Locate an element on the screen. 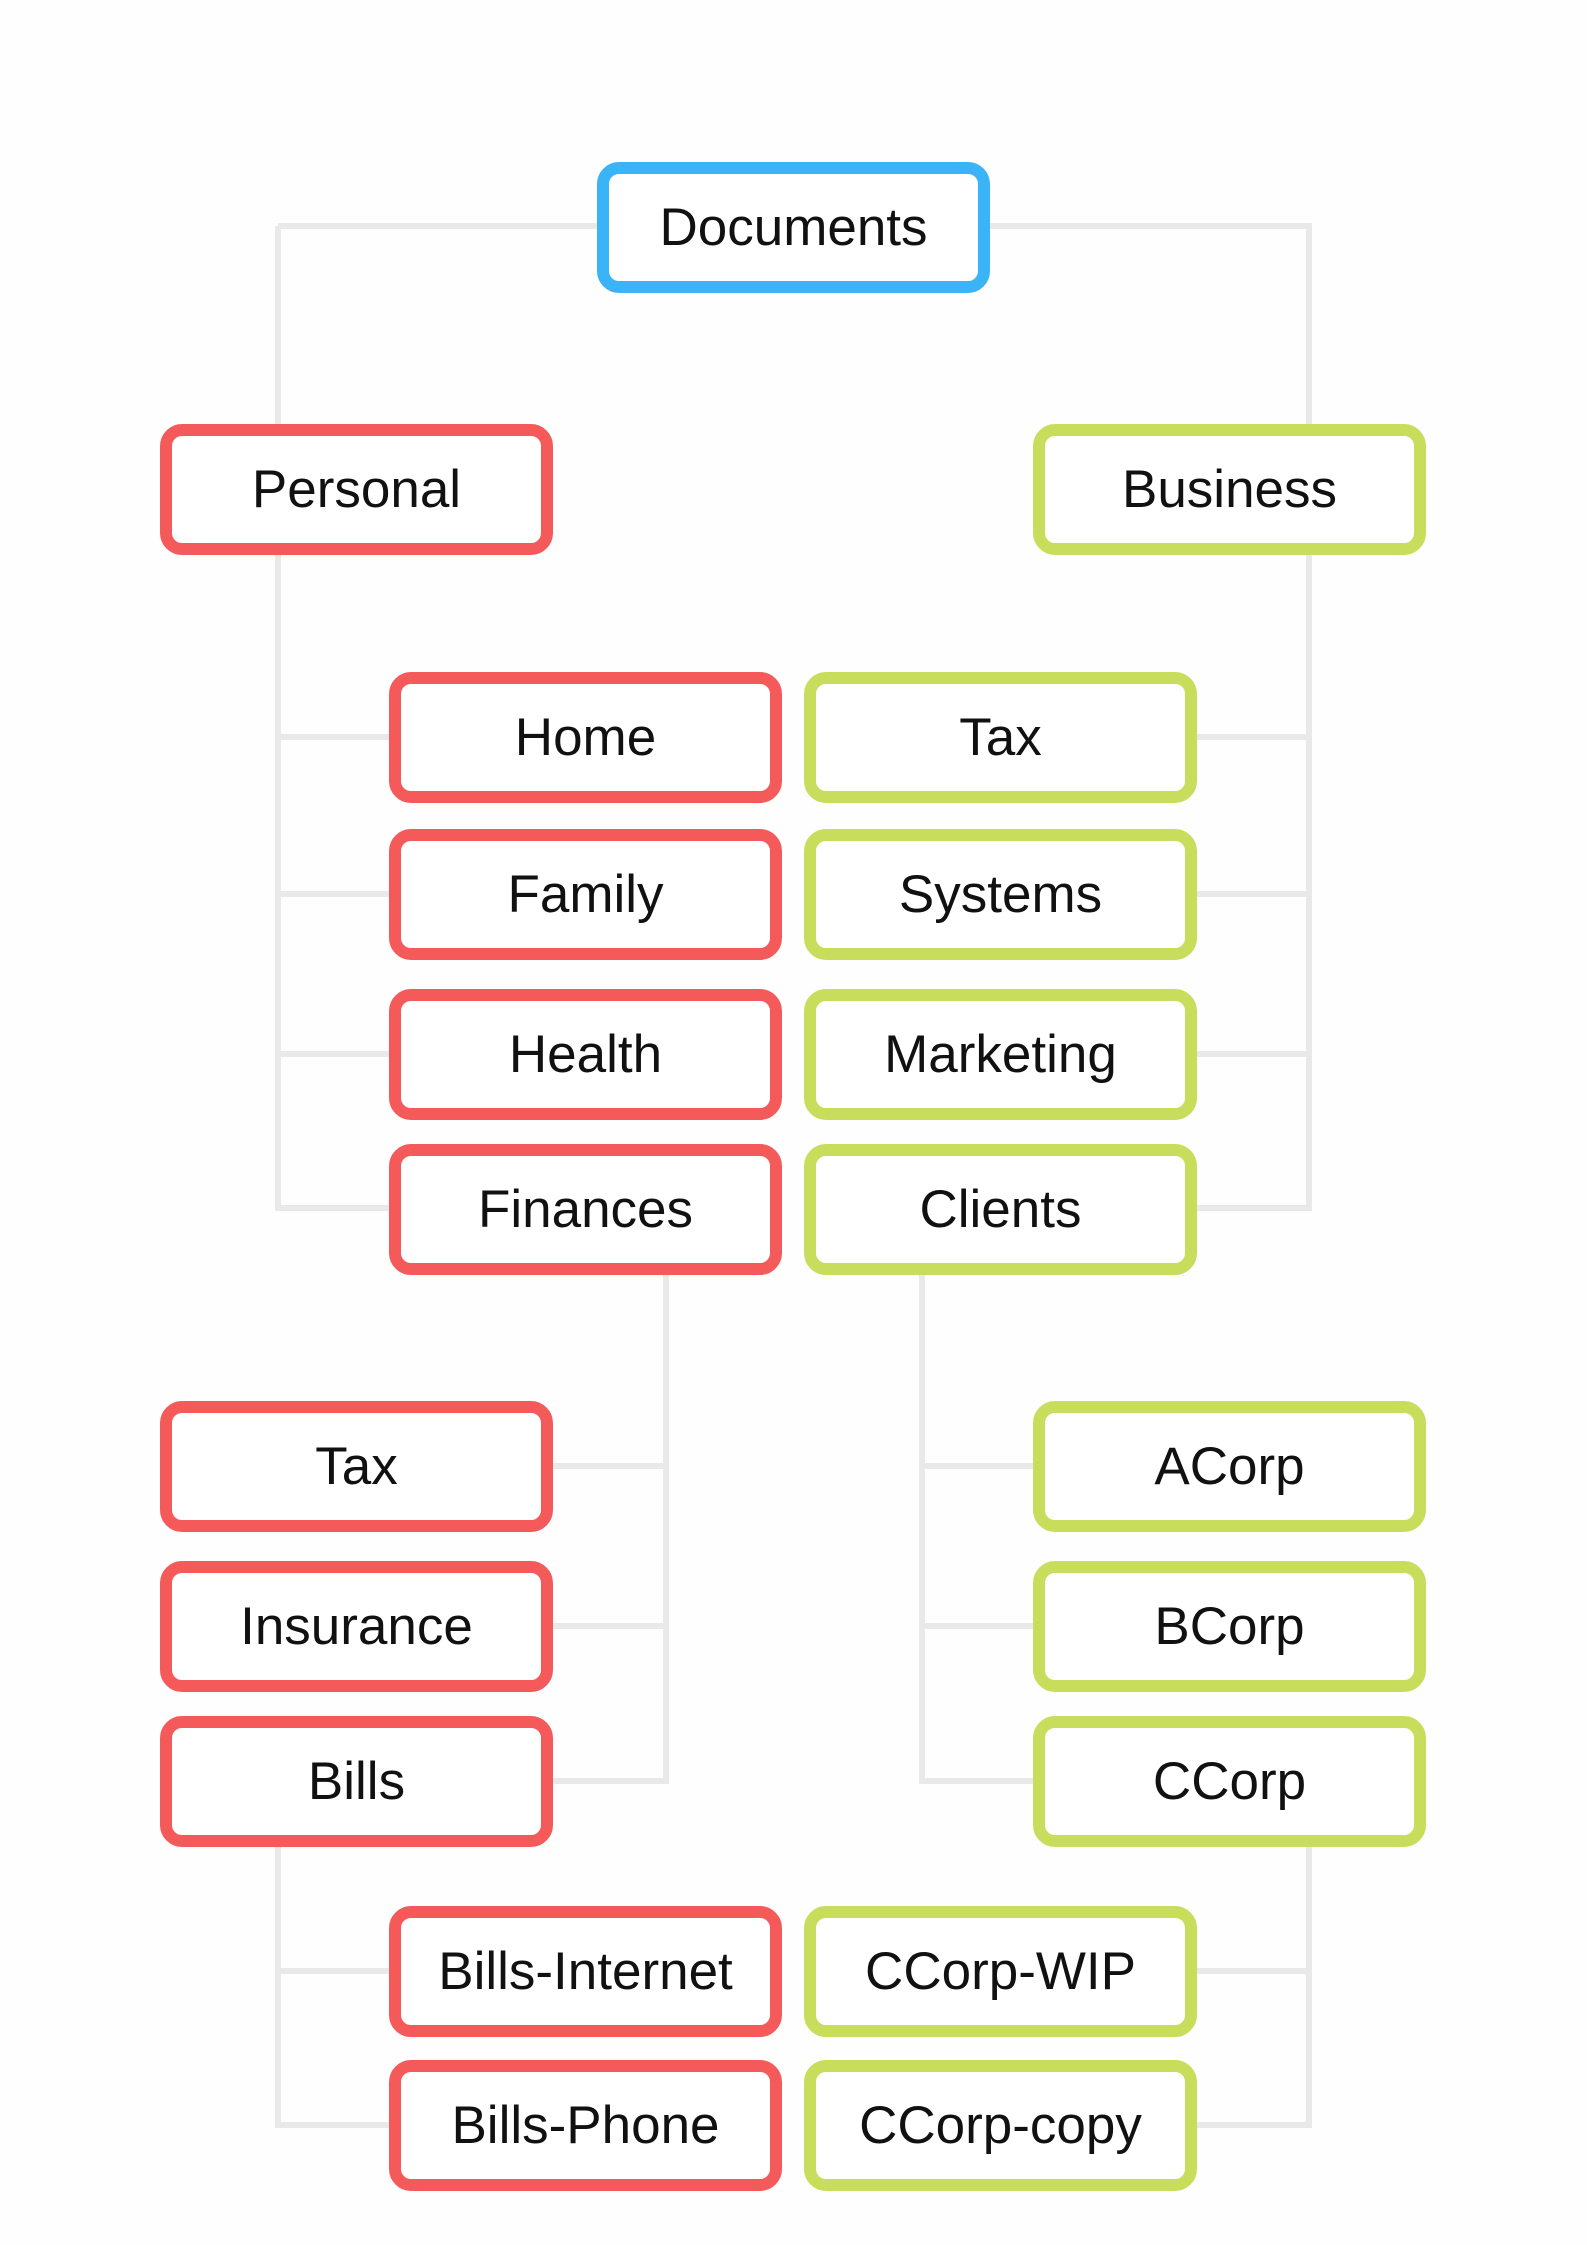  node-bills-phone: Bills-Phone is located at coordinates (585, 2125).